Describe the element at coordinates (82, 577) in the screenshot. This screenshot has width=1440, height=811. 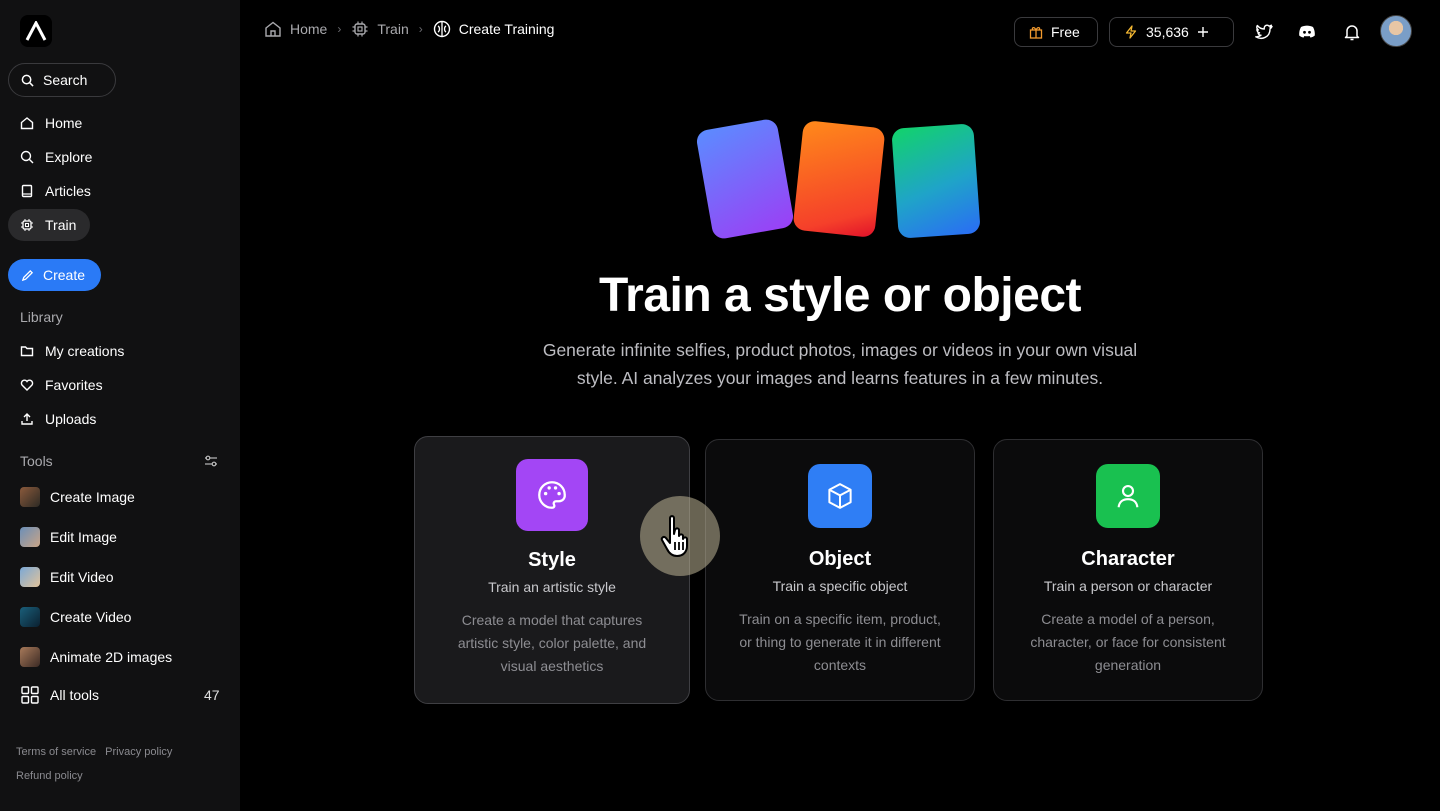
I see `tool-label: Edit Video` at that location.